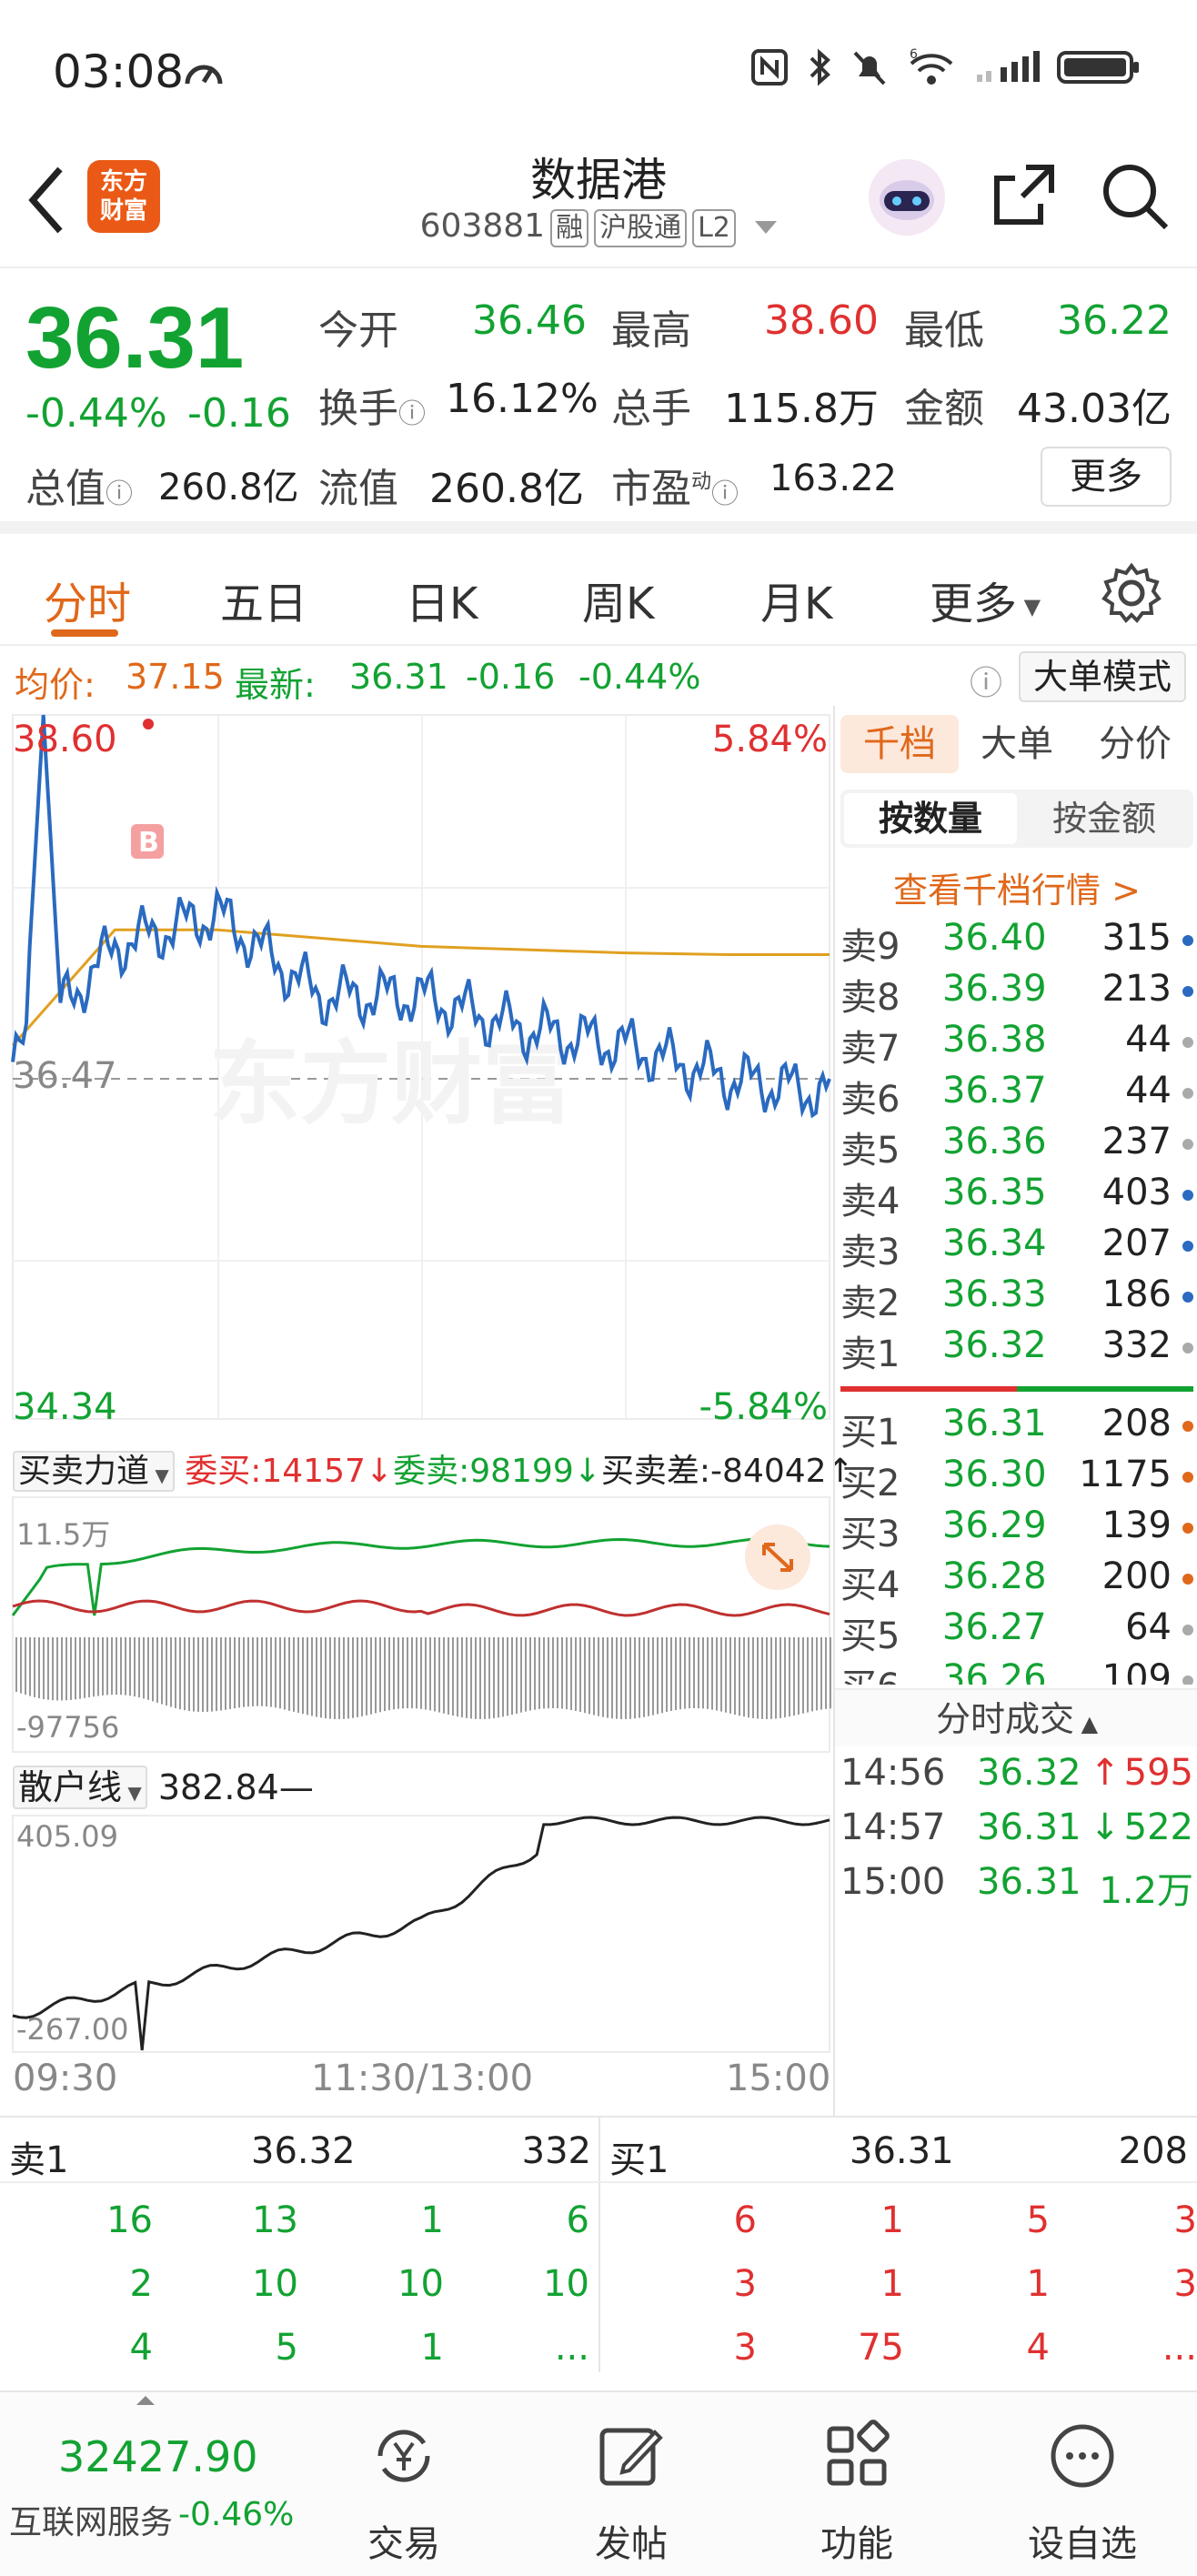 The height and width of the screenshot is (2576, 1197). I want to click on ask-row: 卖5 36.36 237, so click(1016, 1146).